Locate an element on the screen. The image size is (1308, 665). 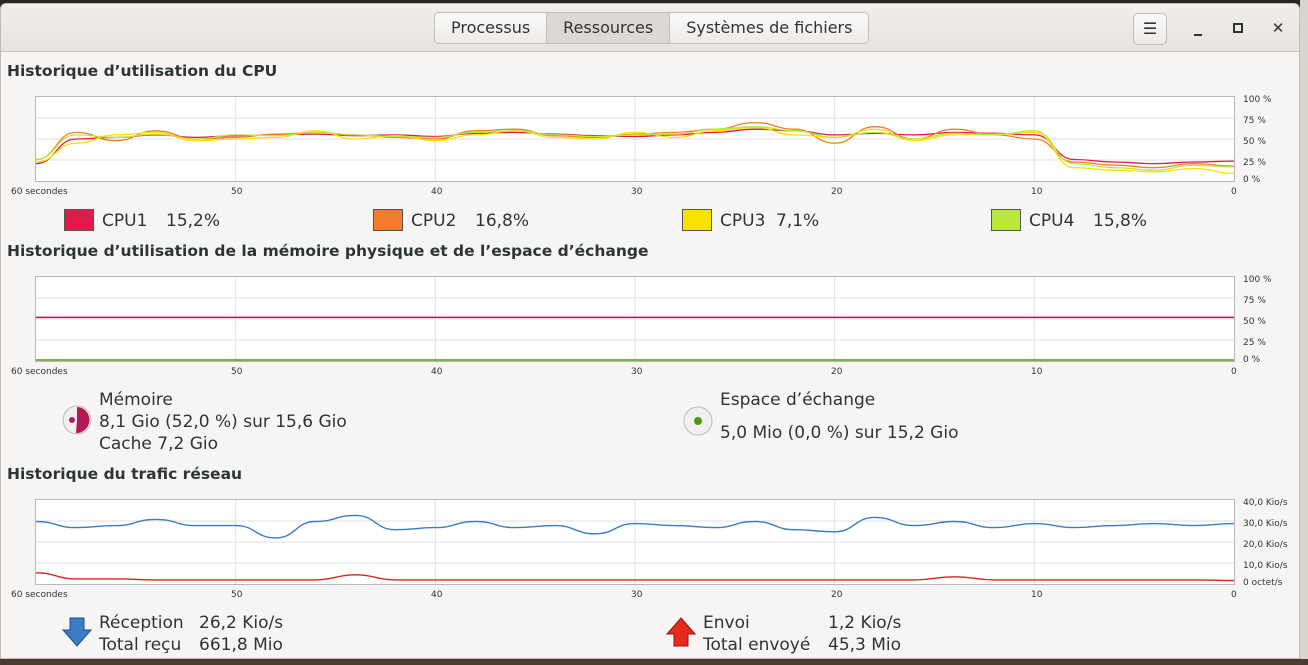
network-y-tick: 30,0 Kio/s is located at coordinates (1265, 524).